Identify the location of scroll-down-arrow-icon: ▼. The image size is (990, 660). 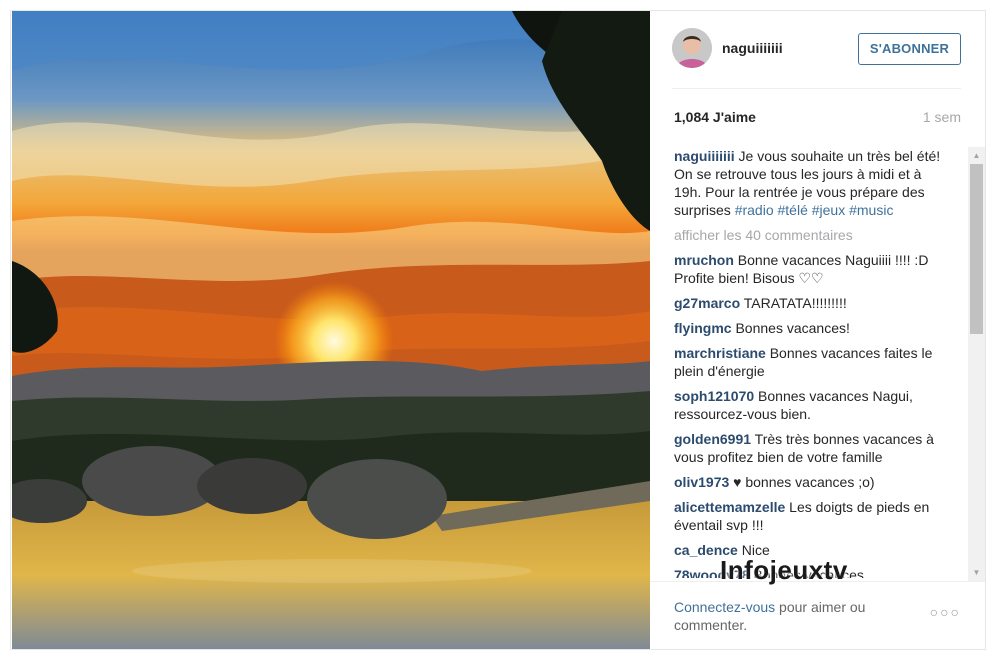
(976, 572).